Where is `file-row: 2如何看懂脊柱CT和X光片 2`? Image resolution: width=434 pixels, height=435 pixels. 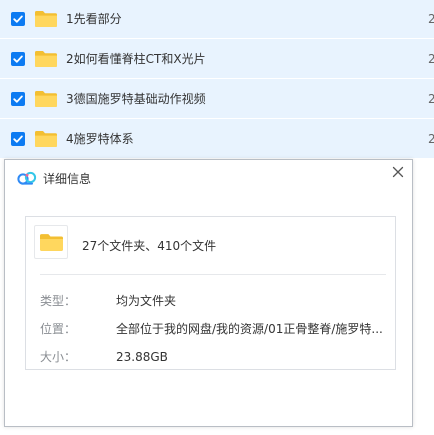 file-row: 2如何看懂脊柱CT和X光片 2 is located at coordinates (217, 58).